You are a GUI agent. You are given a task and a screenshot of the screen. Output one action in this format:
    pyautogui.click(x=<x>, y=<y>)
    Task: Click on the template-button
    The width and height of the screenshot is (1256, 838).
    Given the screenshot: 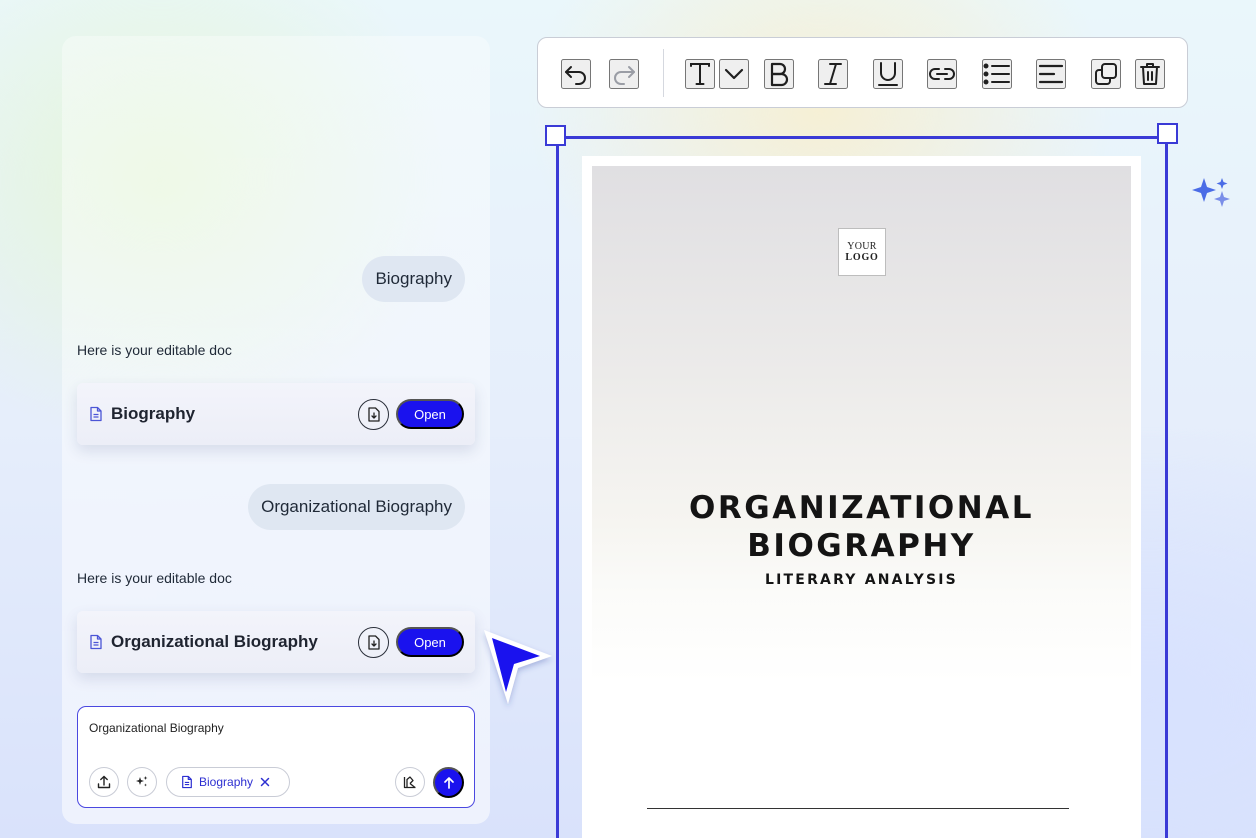 What is the action you would take?
    pyautogui.click(x=410, y=782)
    